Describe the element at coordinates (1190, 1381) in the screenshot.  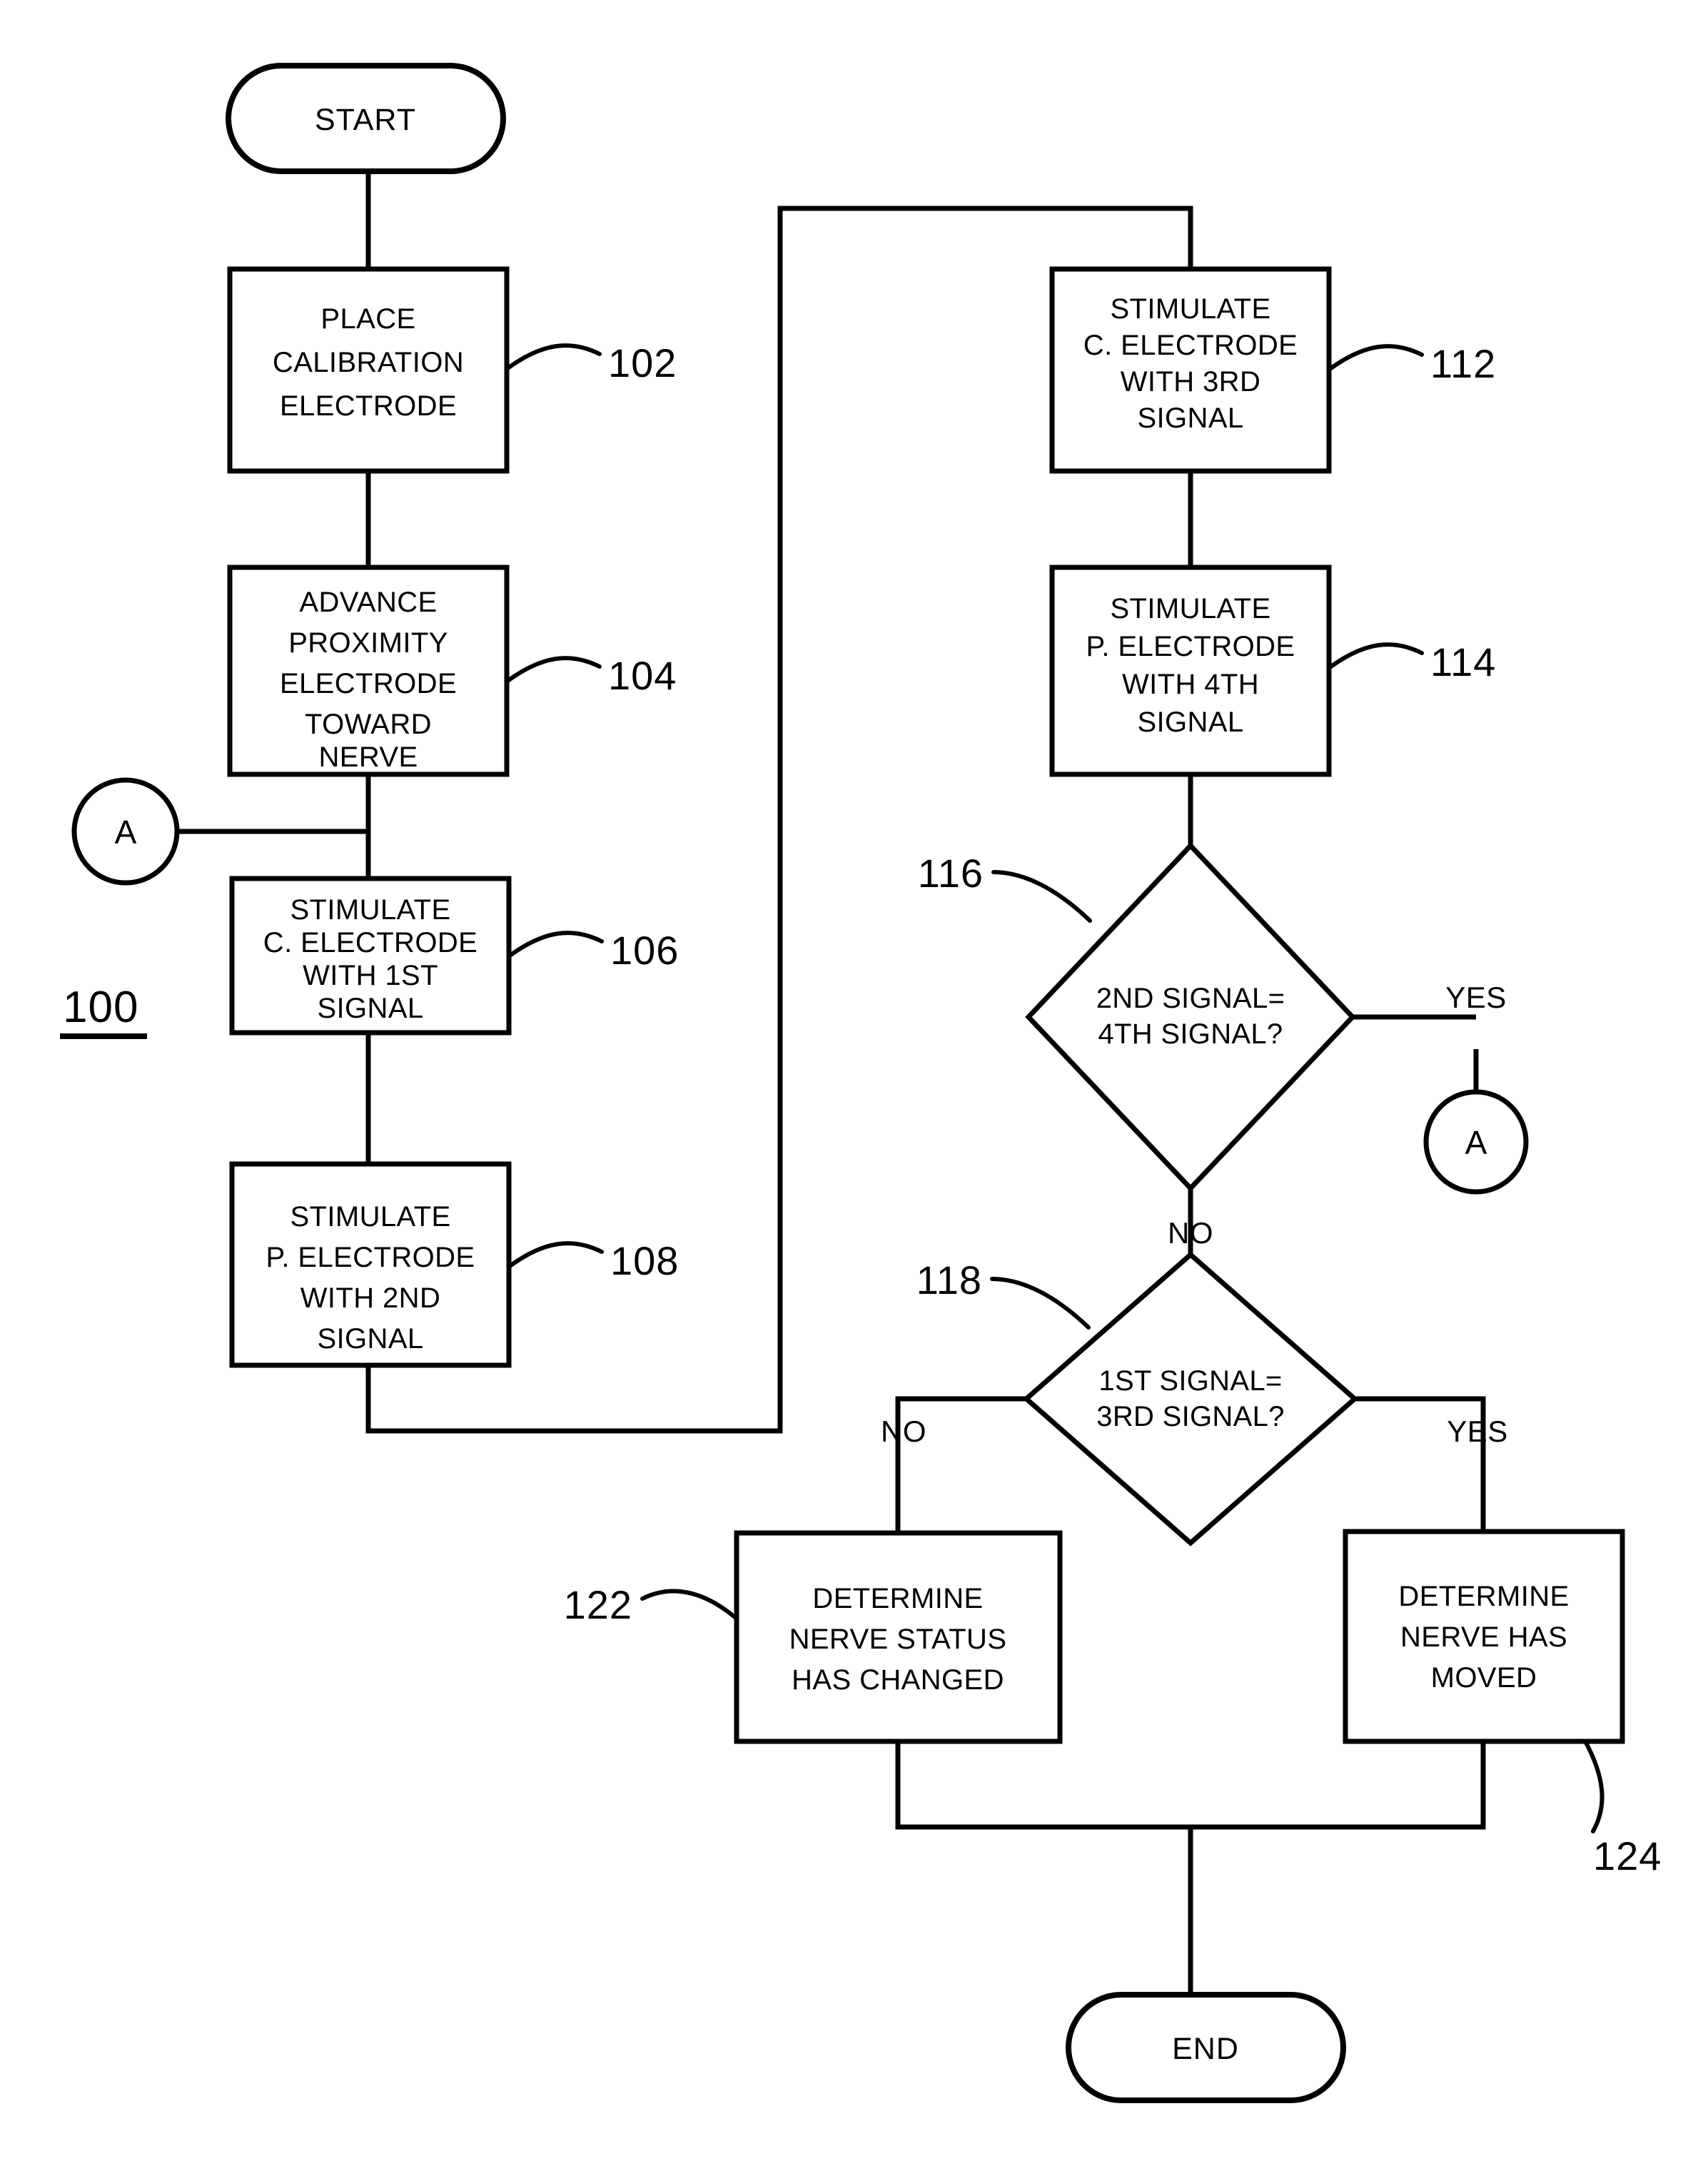
I see `decision-diamond-118-line-1: 1ST SIGNAL=` at that location.